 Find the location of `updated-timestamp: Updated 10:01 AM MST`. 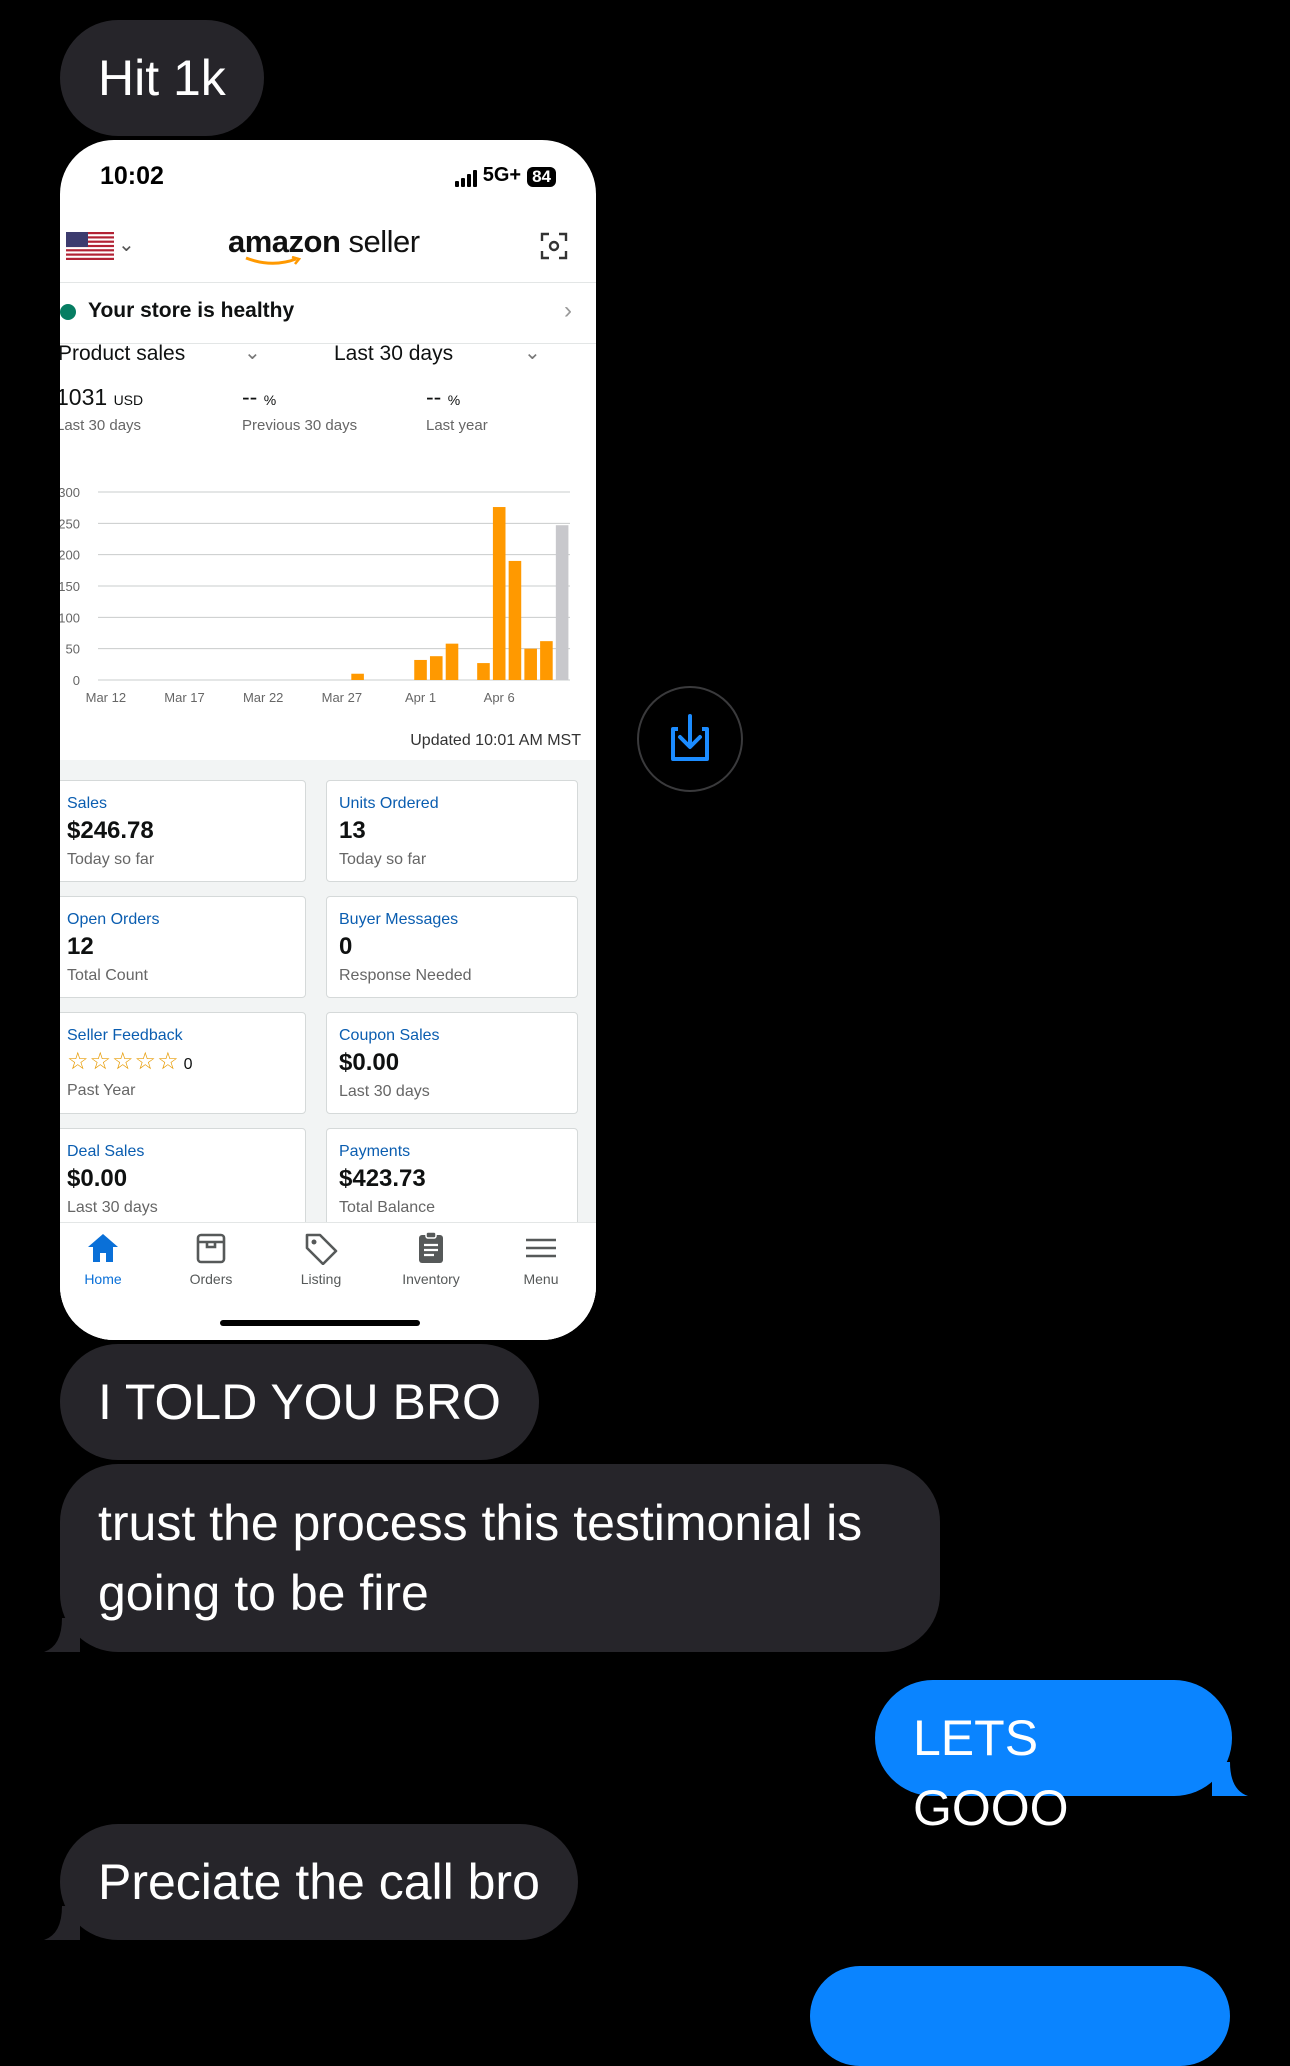

updated-timestamp: Updated 10:01 AM MST is located at coordinates (495, 740).